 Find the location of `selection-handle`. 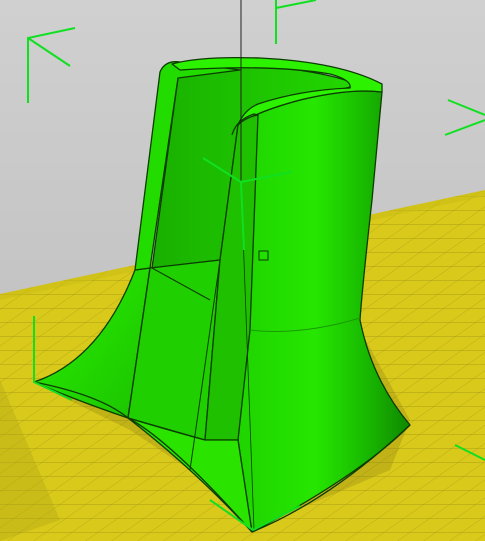

selection-handle is located at coordinates (263, 255).